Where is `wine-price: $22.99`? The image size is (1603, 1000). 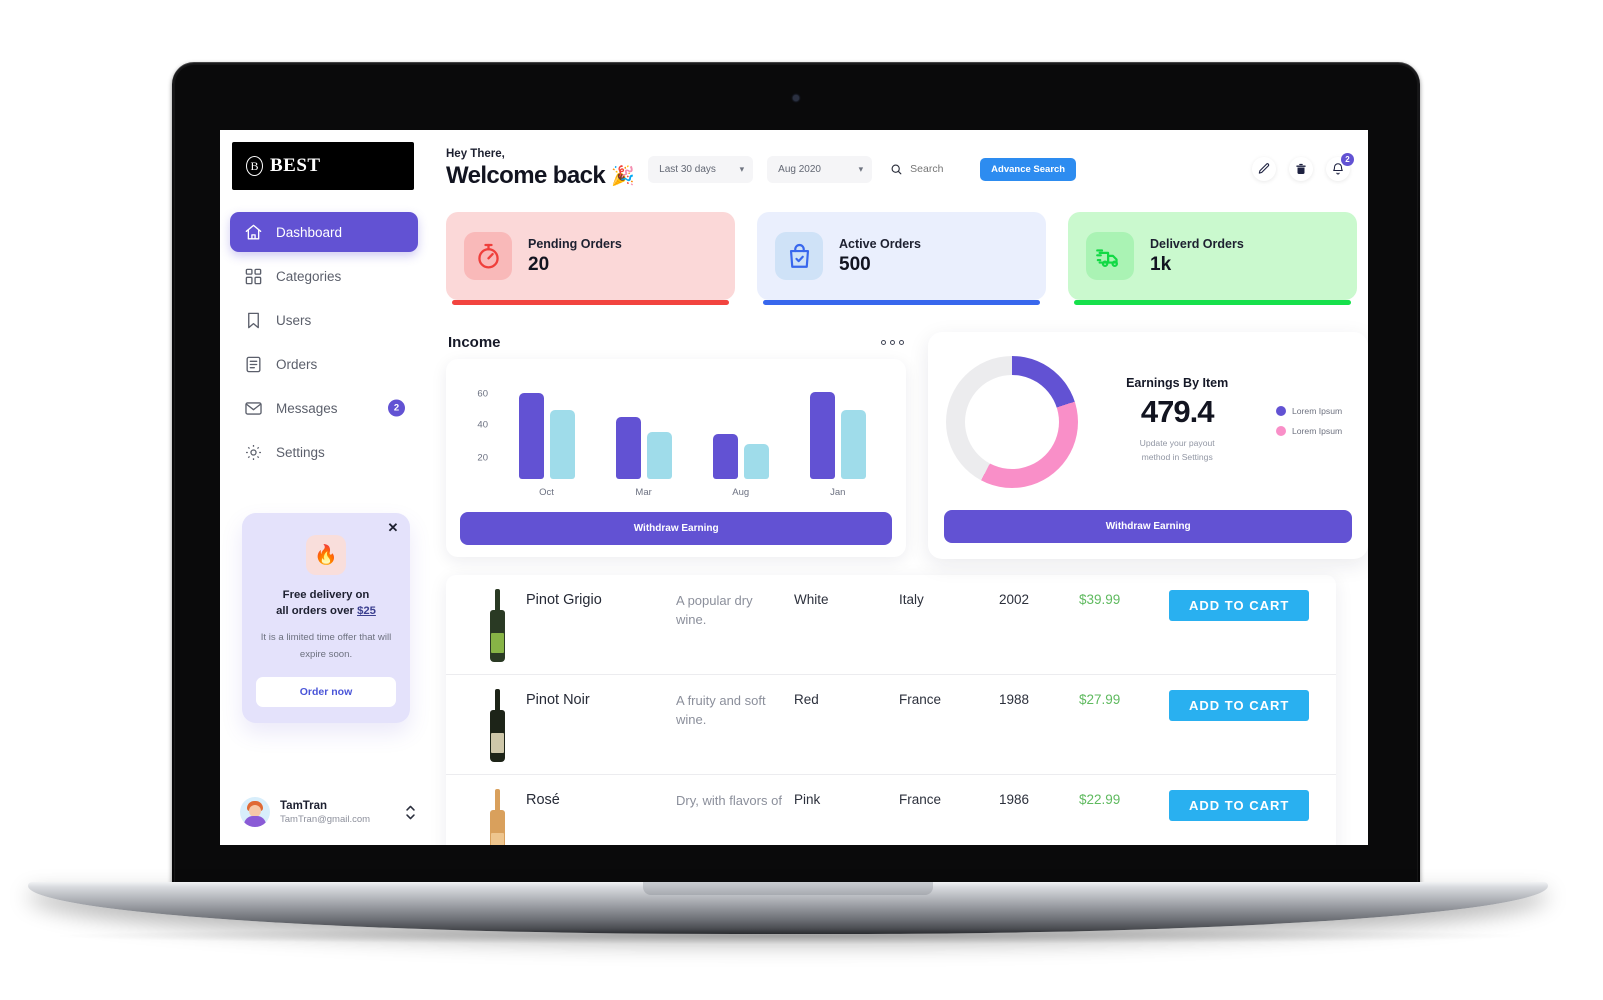
wine-price: $22.99 is located at coordinates (1100, 799).